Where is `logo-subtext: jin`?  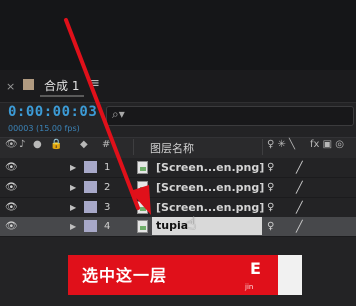 logo-subtext: jin is located at coordinates (249, 287).